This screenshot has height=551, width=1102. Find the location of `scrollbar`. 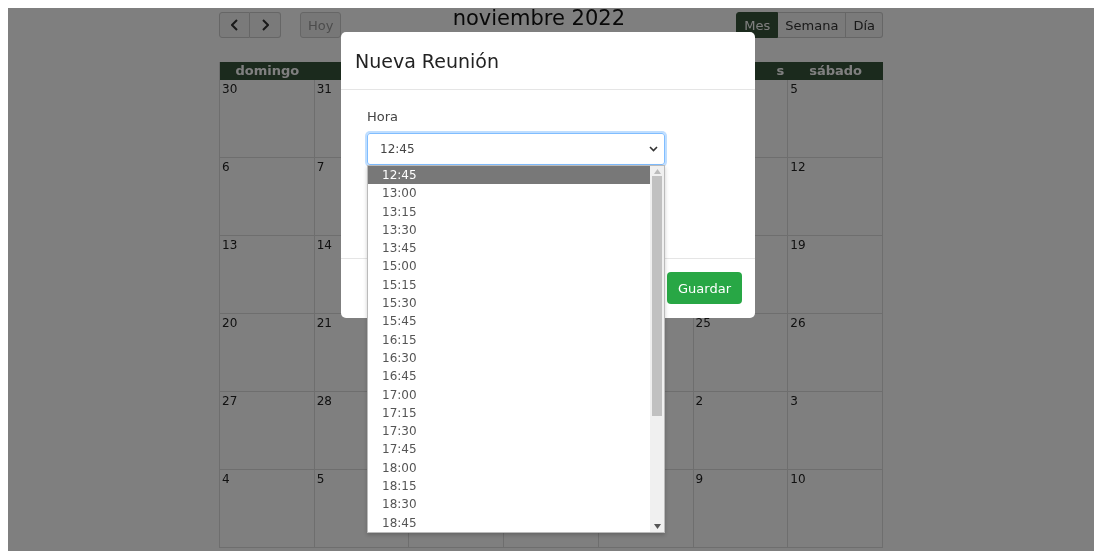

scrollbar is located at coordinates (657, 349).